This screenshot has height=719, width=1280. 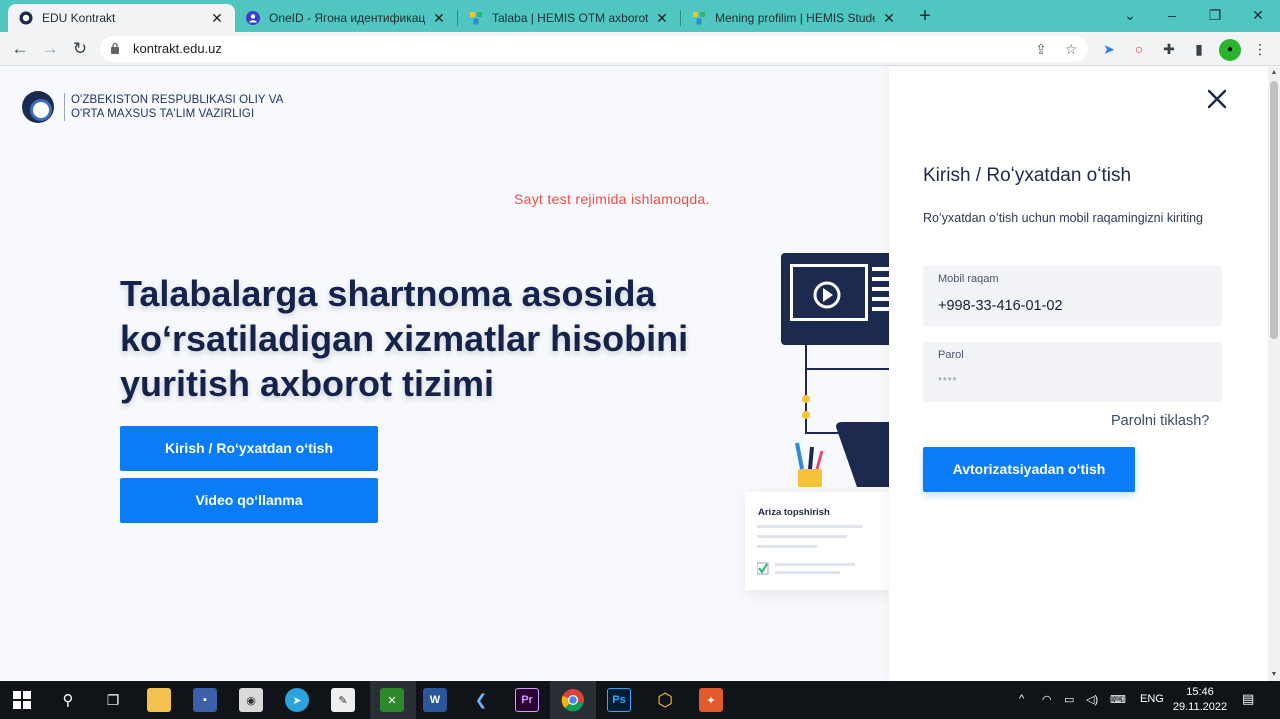 I want to click on keyboard-icon: ⌨, so click(x=1118, y=699).